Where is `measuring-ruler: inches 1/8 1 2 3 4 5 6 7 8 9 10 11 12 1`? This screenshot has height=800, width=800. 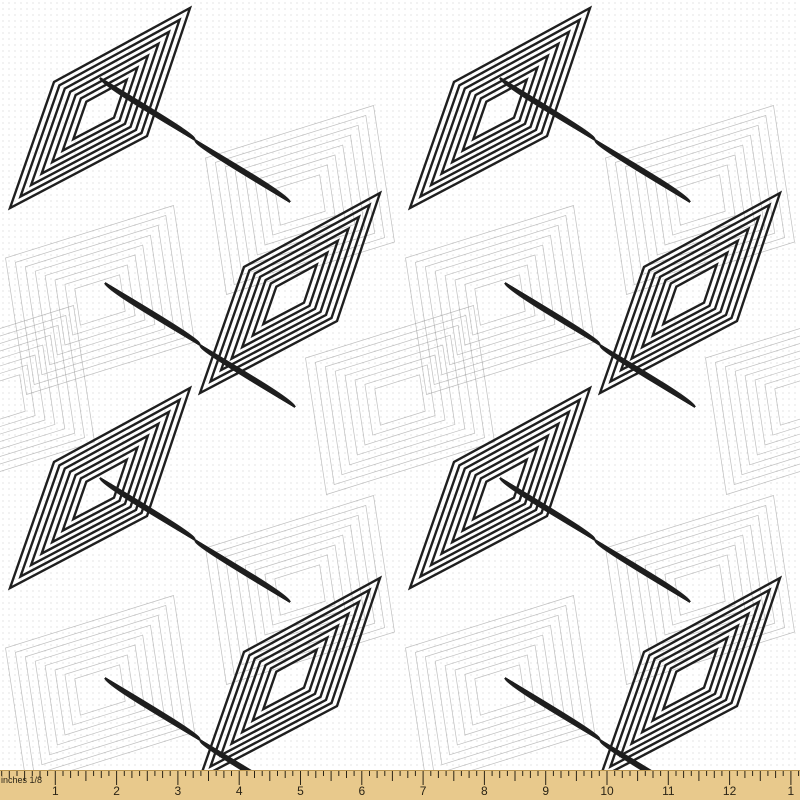
measuring-ruler: inches 1/8 1 2 3 4 5 6 7 8 9 10 11 12 1 is located at coordinates (400, 785).